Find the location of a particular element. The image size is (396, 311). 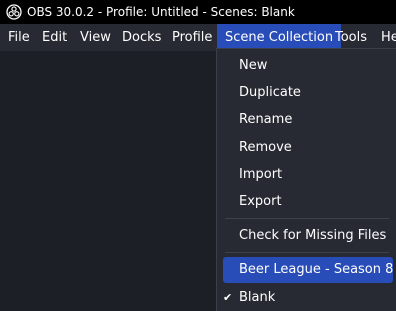

menu-item-rename-label: Rename is located at coordinates (266, 119).